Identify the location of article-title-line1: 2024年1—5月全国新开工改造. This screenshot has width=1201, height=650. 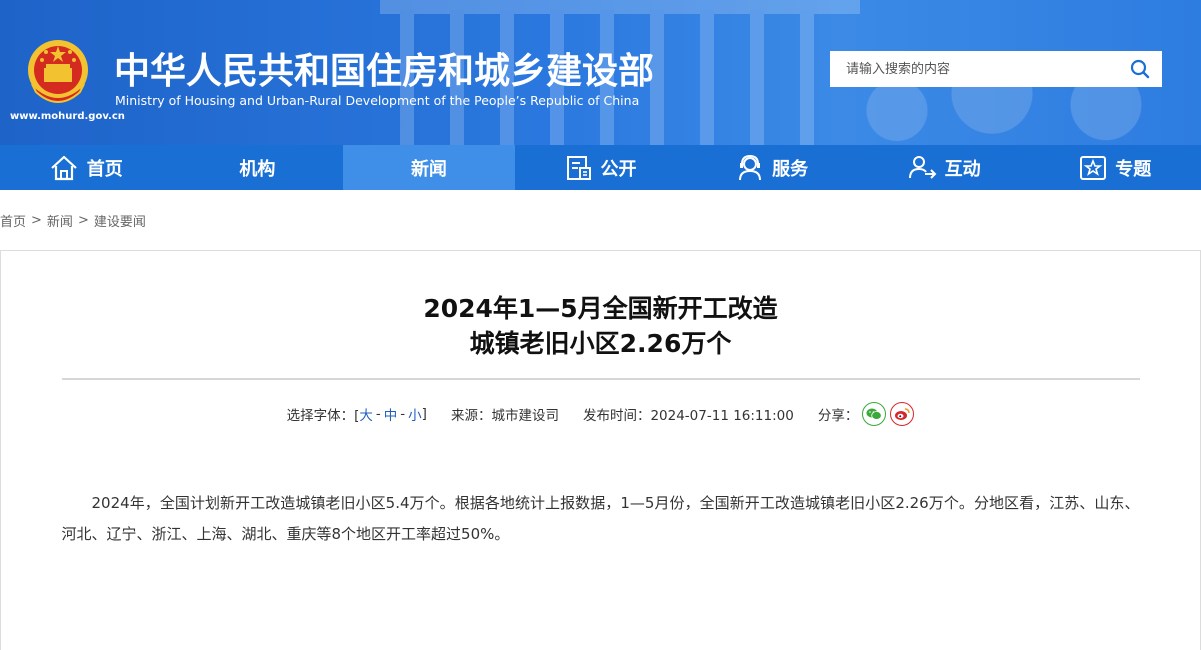
(600, 308).